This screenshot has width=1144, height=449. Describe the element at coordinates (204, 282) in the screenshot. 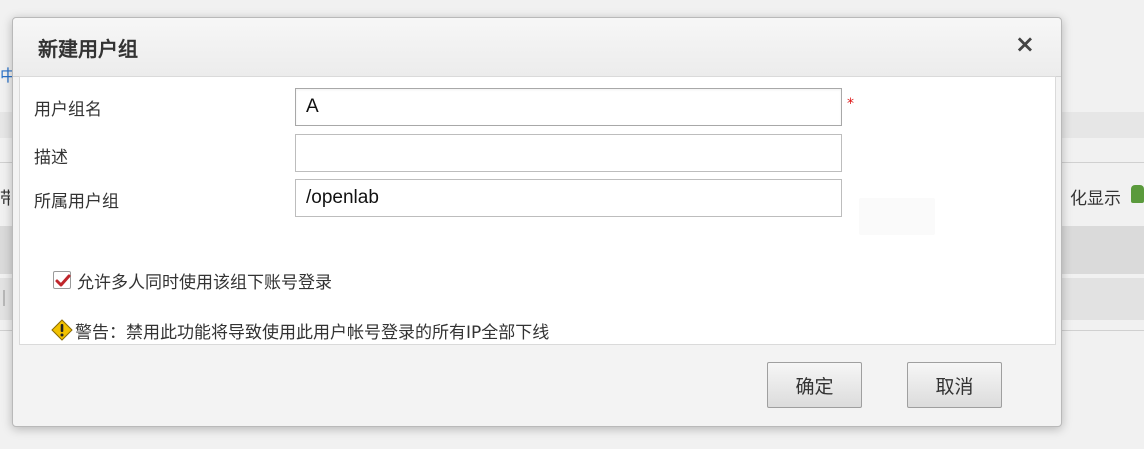

I see `allow-multi-login-label: 允许多人同时使用该组下账号登录` at that location.